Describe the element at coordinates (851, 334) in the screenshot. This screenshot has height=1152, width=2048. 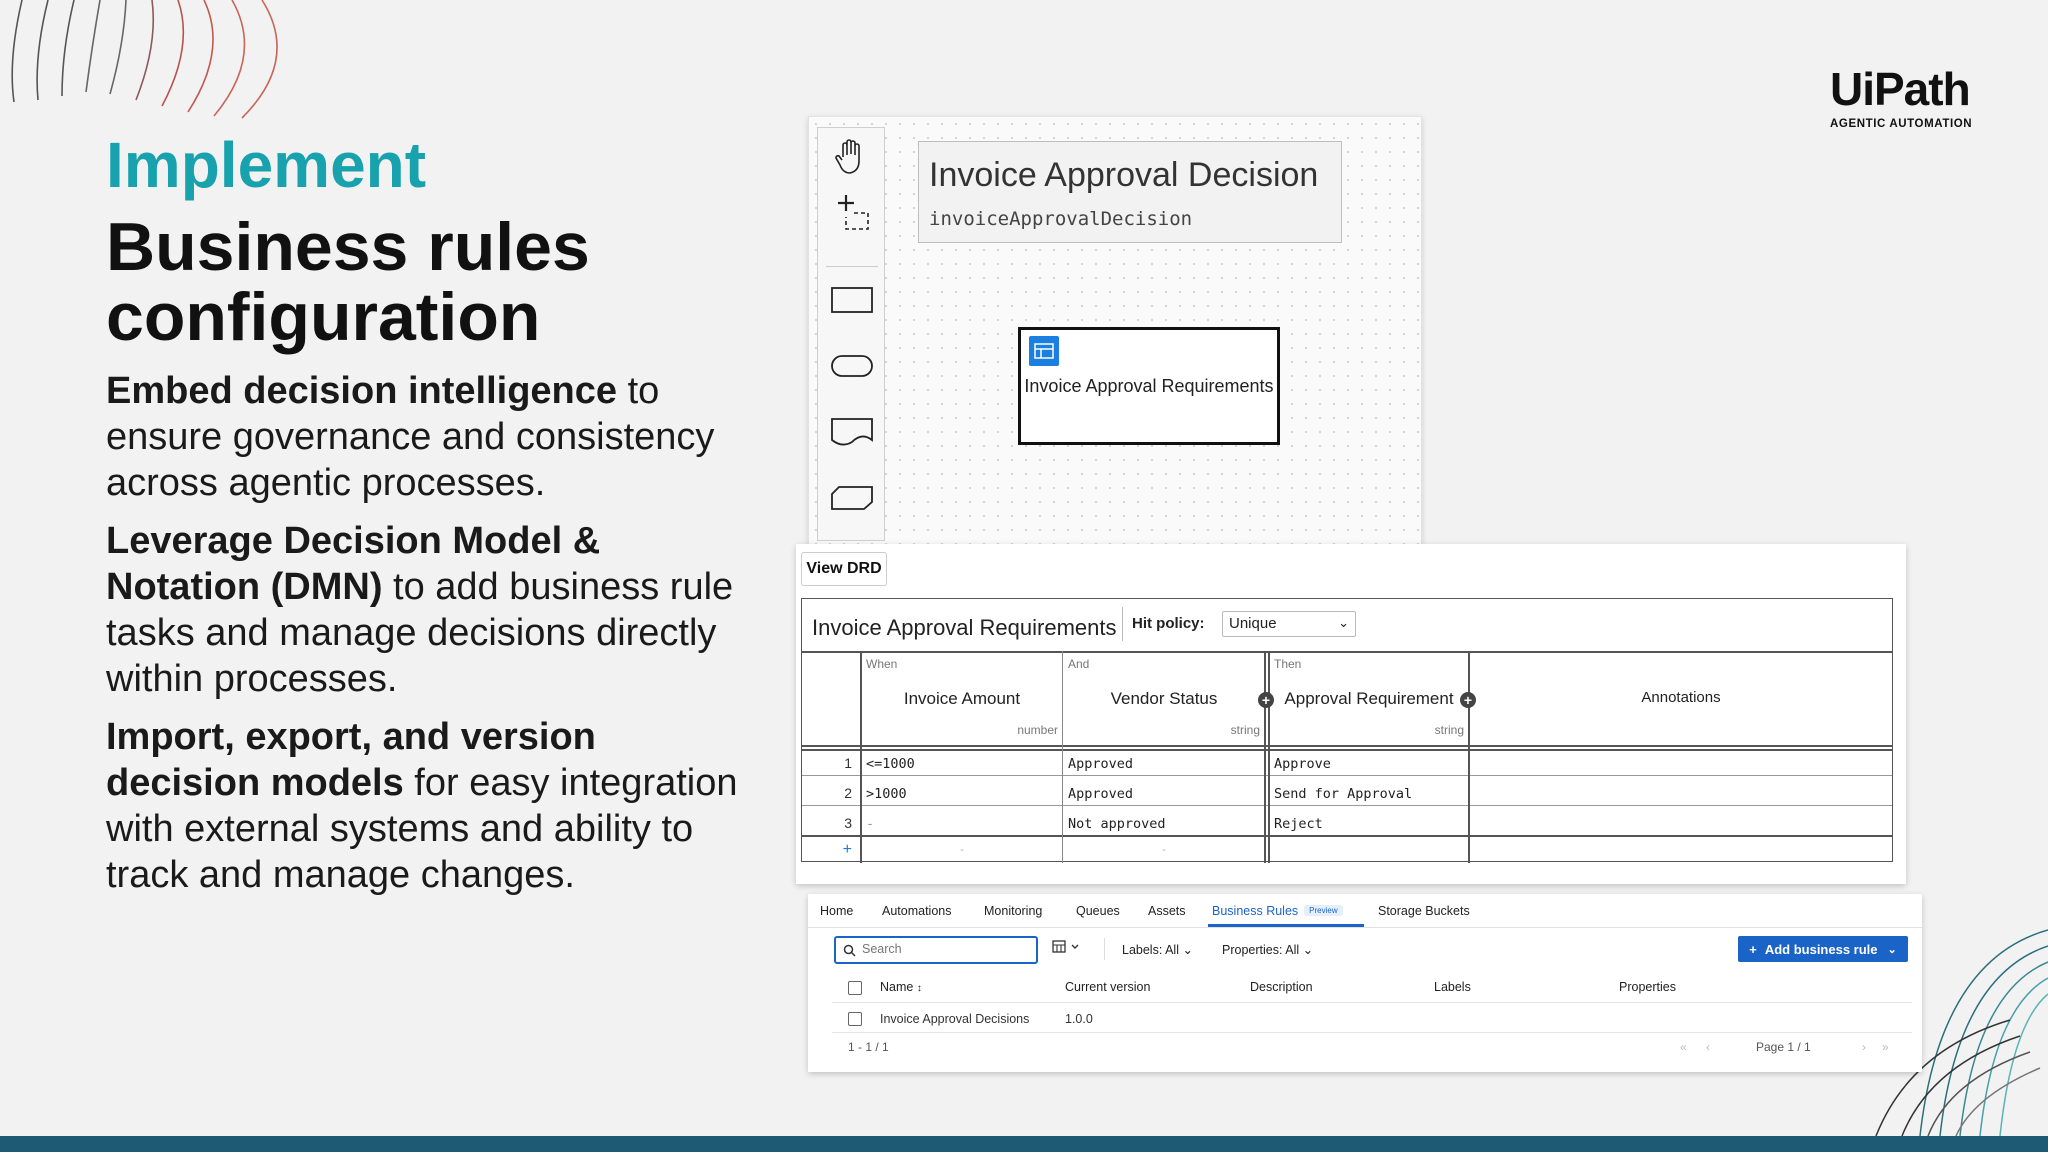
I see `drd-palette` at that location.